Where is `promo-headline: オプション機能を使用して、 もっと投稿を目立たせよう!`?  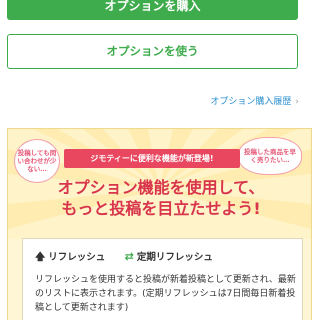
promo-headline: オプション機能を使用して、 もっと投稿を目立たせよう! is located at coordinates (161, 198).